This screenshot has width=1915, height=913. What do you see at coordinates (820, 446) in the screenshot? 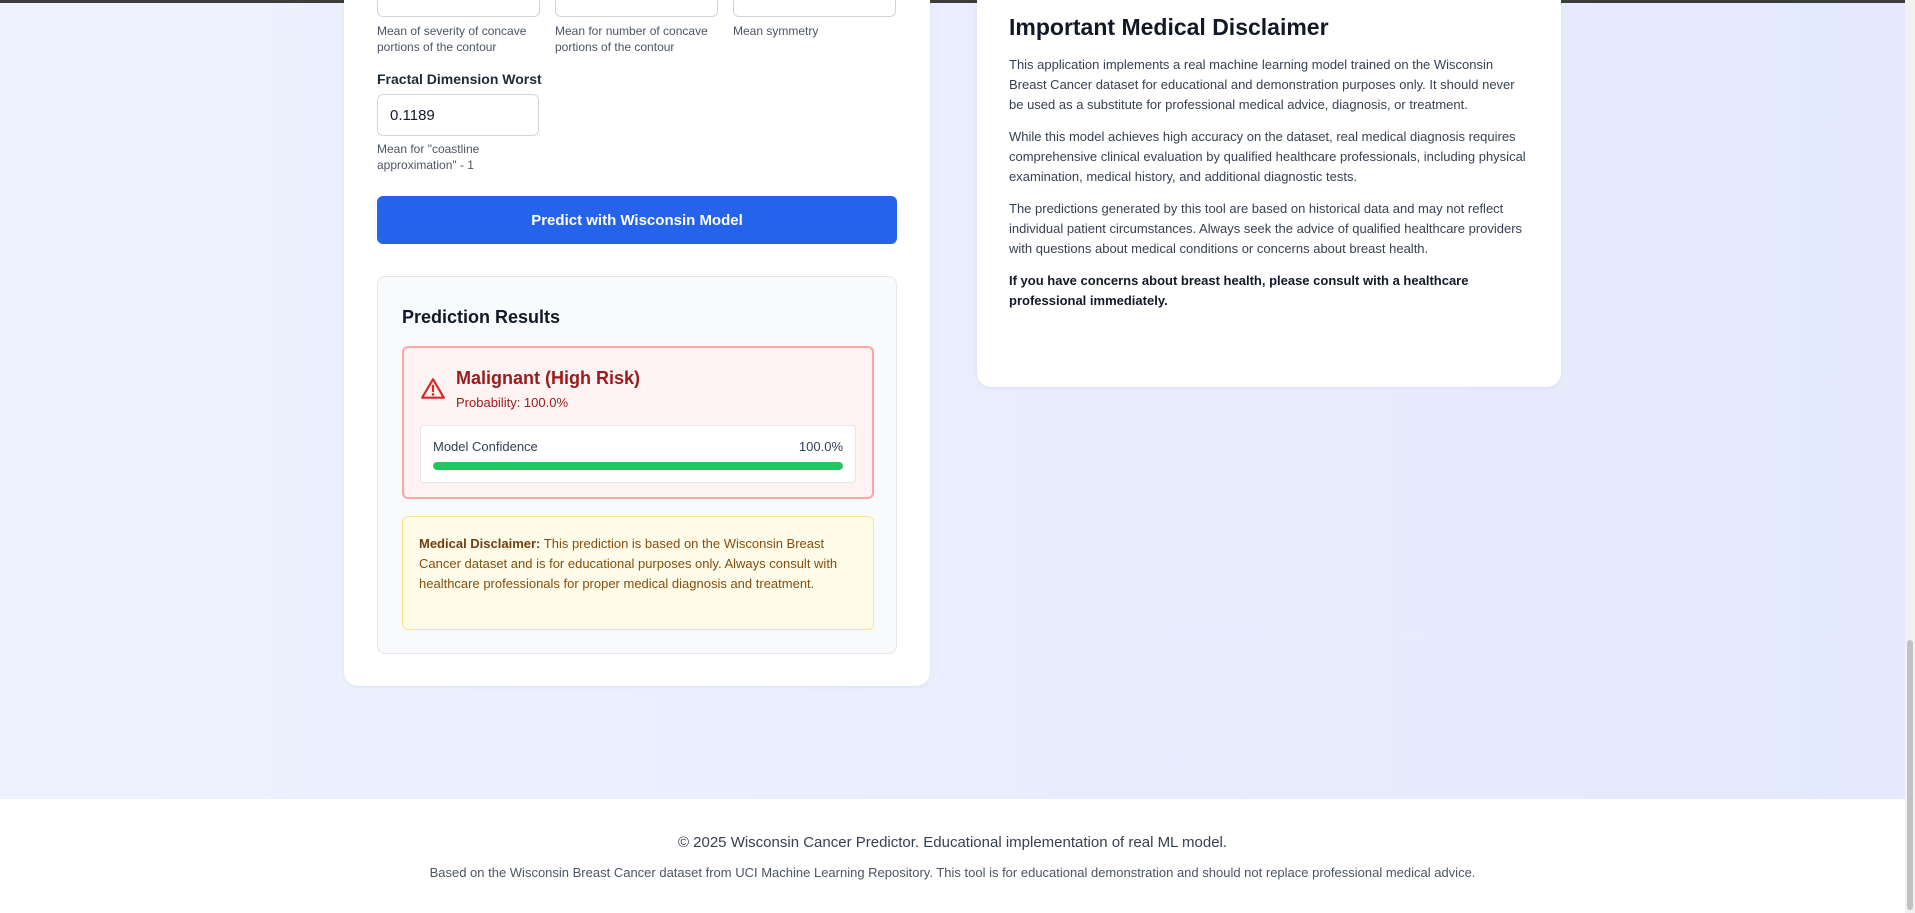
I see `confidence-value: 100.0%` at bounding box center [820, 446].